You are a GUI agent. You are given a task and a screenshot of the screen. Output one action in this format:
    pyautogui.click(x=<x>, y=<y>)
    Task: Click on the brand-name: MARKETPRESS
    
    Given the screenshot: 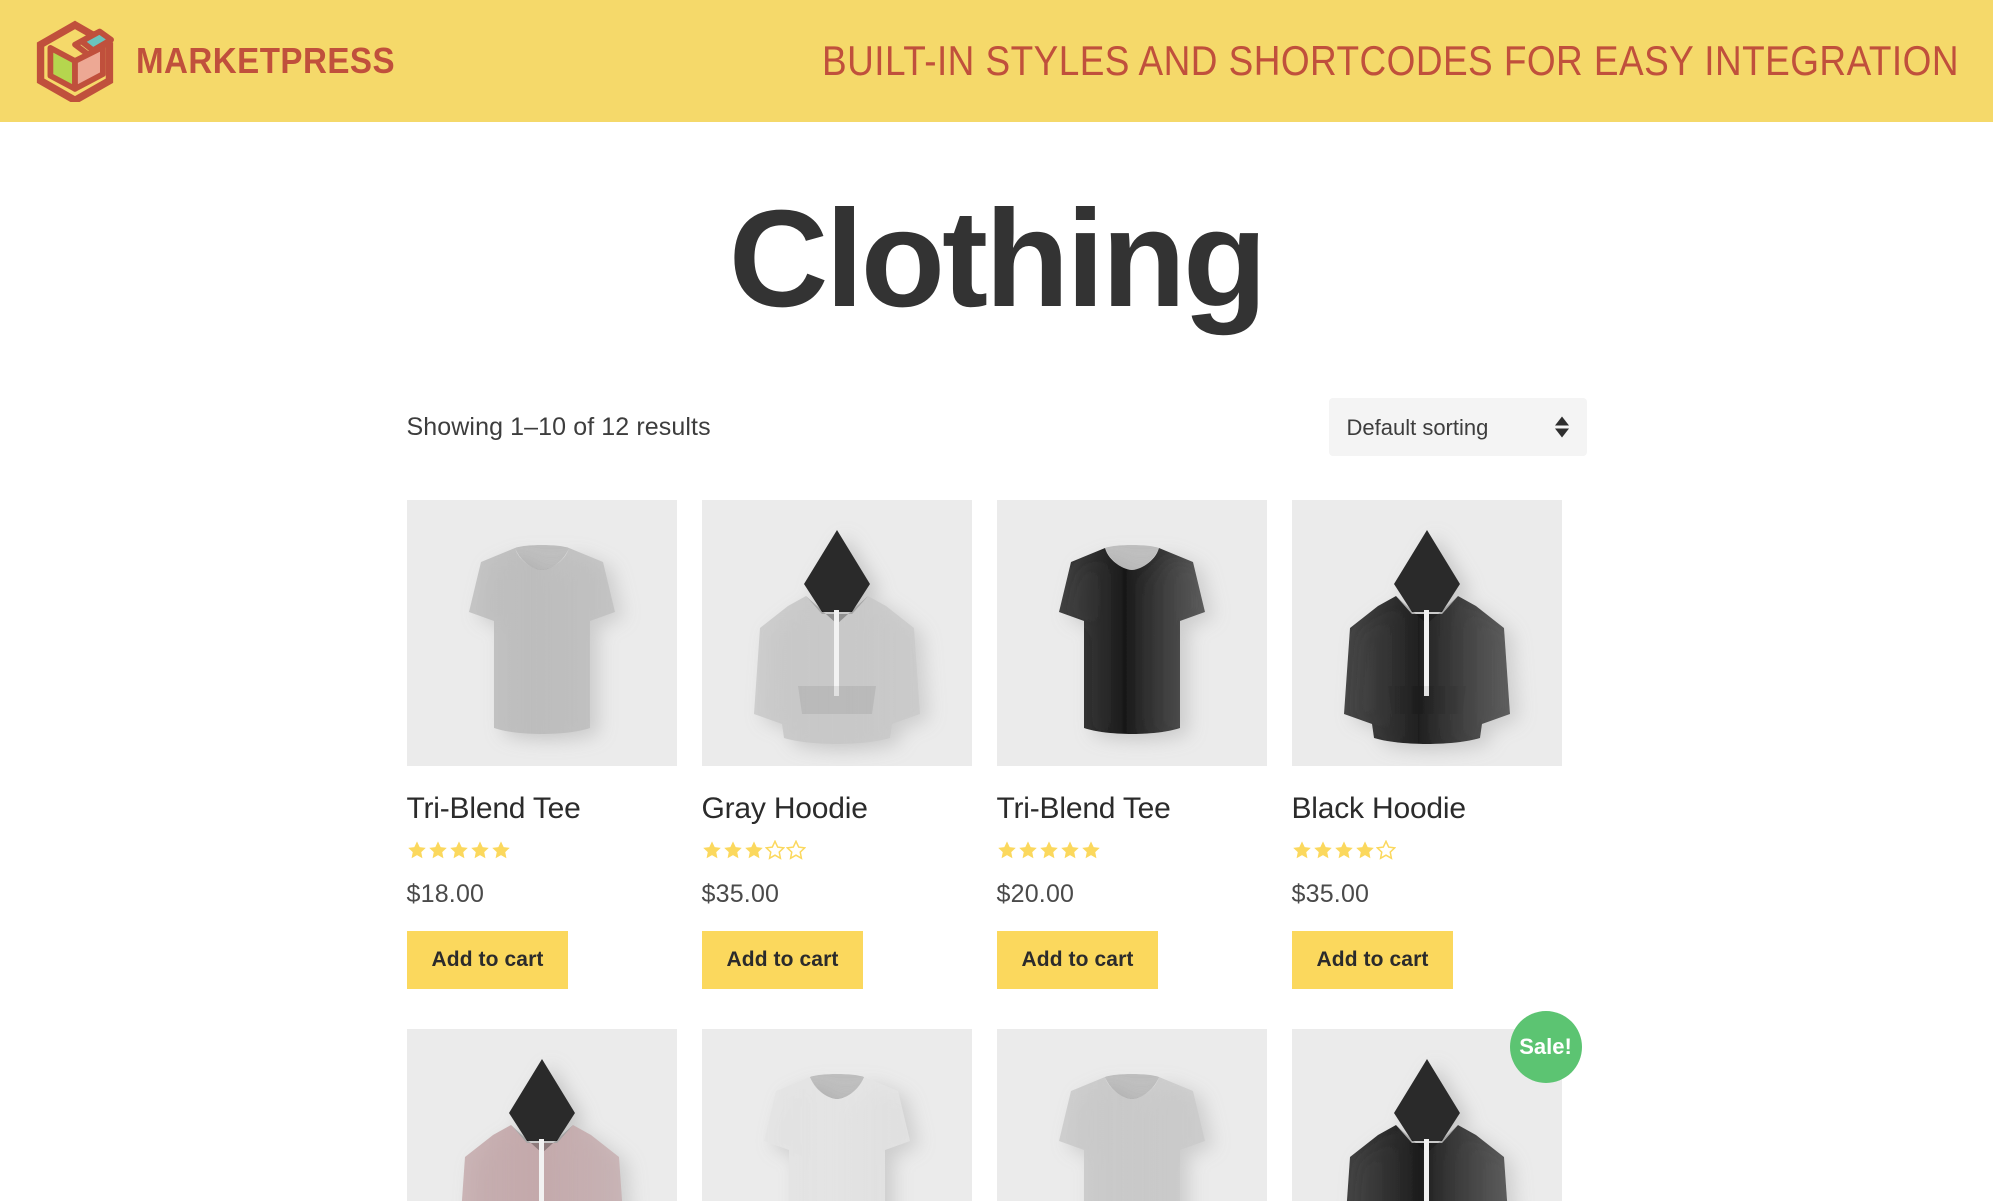 What is the action you would take?
    pyautogui.click(x=266, y=60)
    